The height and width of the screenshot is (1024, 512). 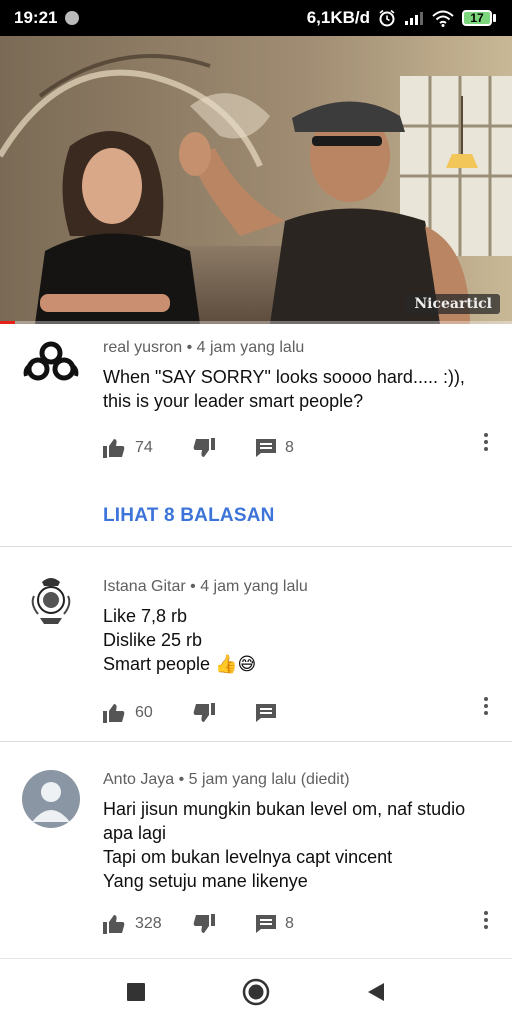 What do you see at coordinates (226, 664) in the screenshot?
I see `thumbs-up-emoji: 👍` at bounding box center [226, 664].